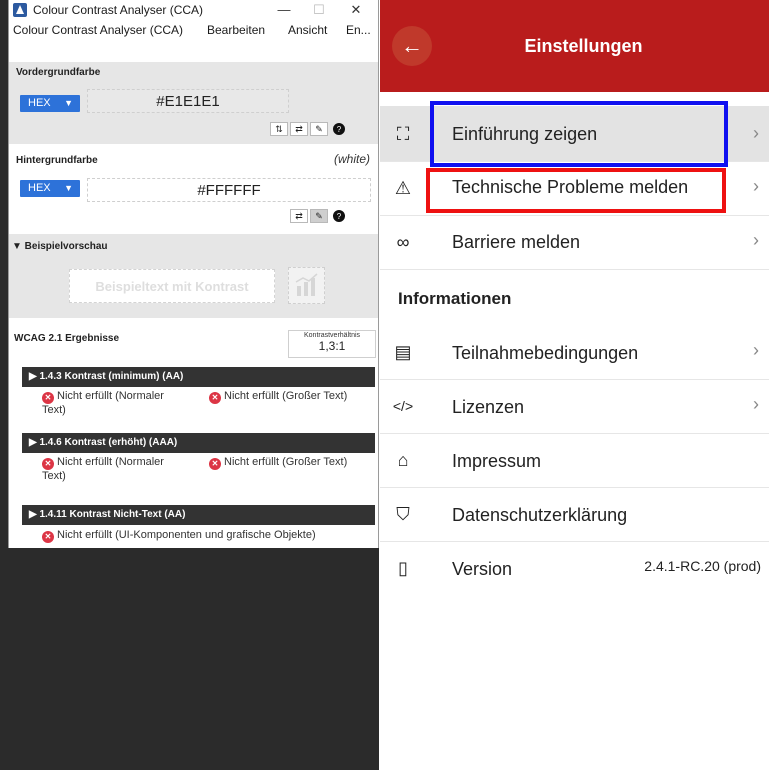  Describe the element at coordinates (20, 10) in the screenshot. I see `cca-app-icon` at that location.